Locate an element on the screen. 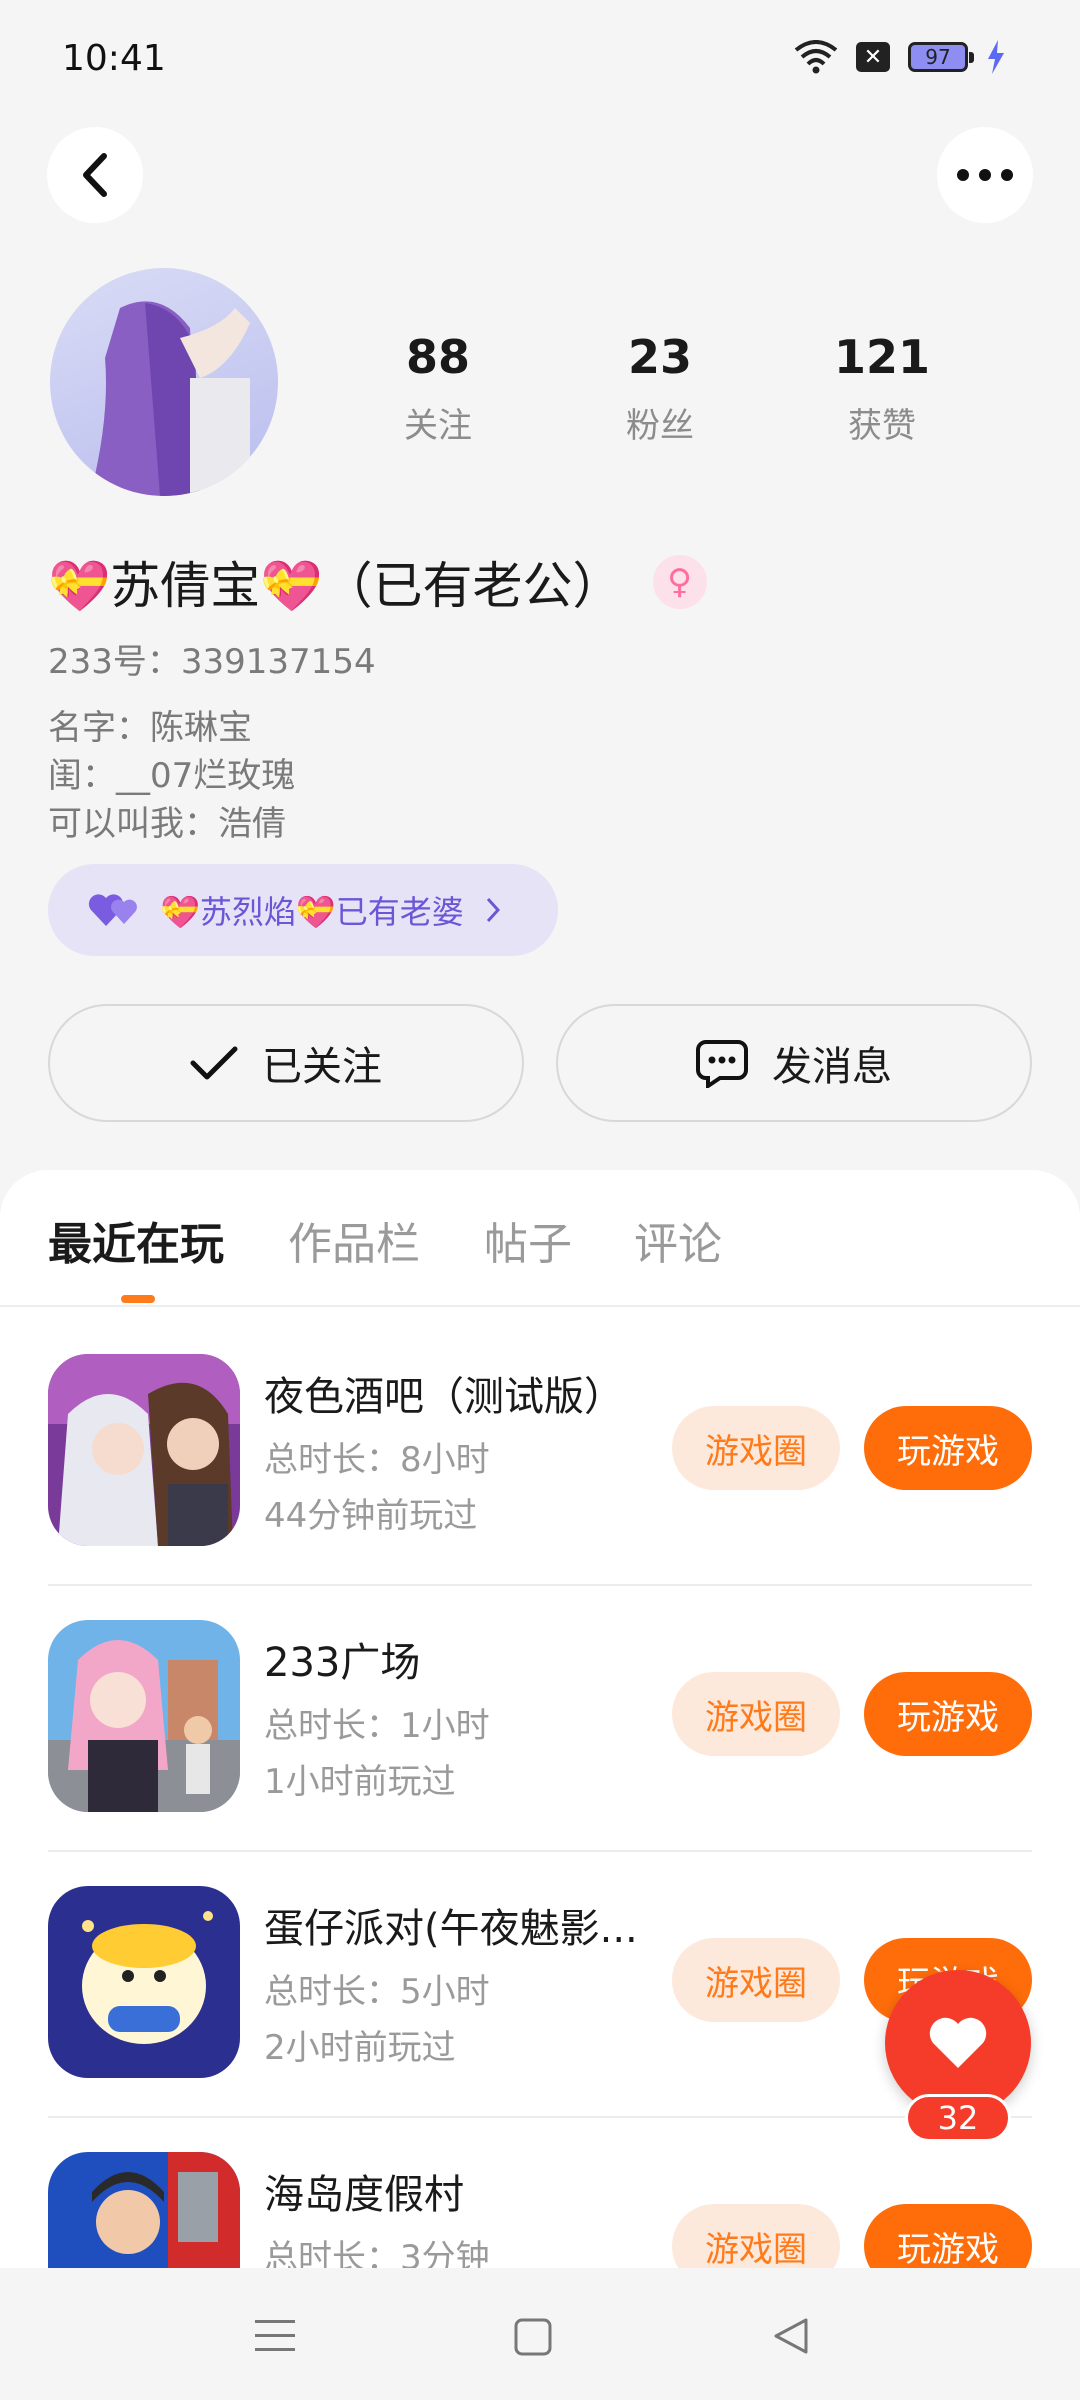  stat-likes: 121 获赞 is located at coordinates (882, 388).